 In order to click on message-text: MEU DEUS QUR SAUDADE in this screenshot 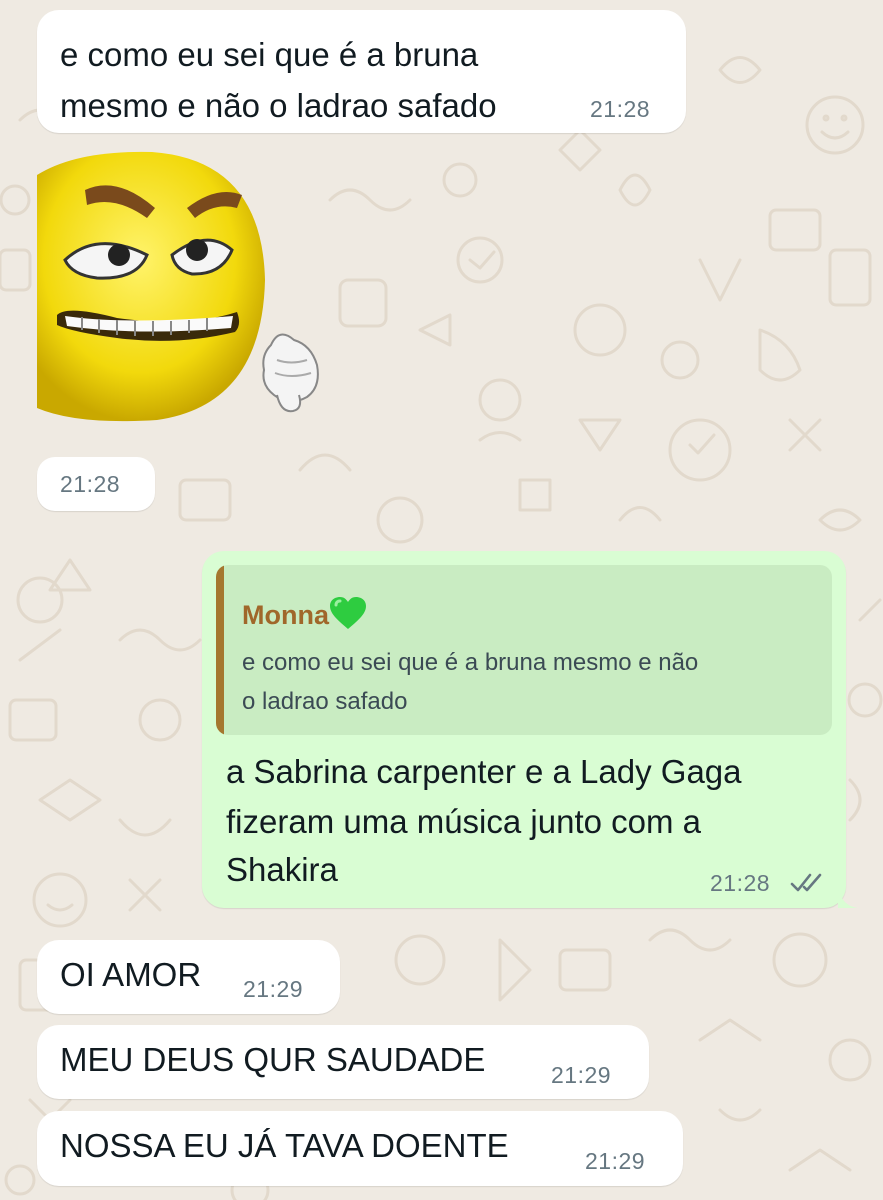, I will do `click(273, 1059)`.